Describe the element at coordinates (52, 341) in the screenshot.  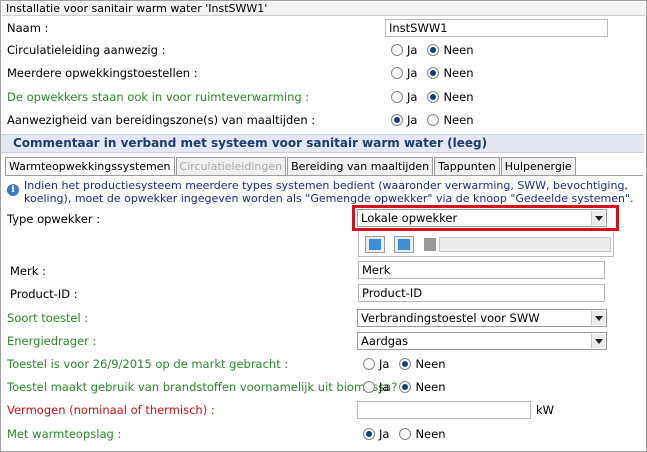
I see `energiedrager-label: Energiedrager :` at that location.